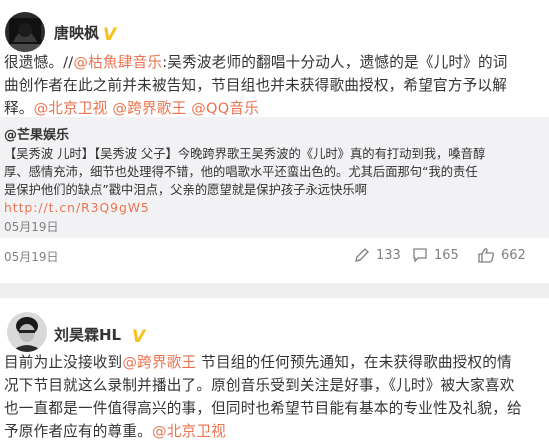  I want to click on feed-separator, so click(274, 290).